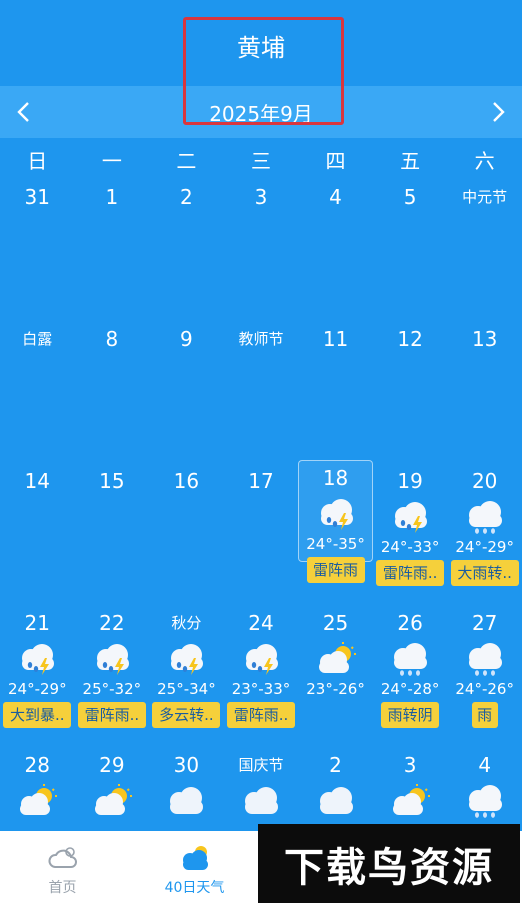 This screenshot has height=903, width=522. I want to click on calendar-day: 9, so click(186, 339).